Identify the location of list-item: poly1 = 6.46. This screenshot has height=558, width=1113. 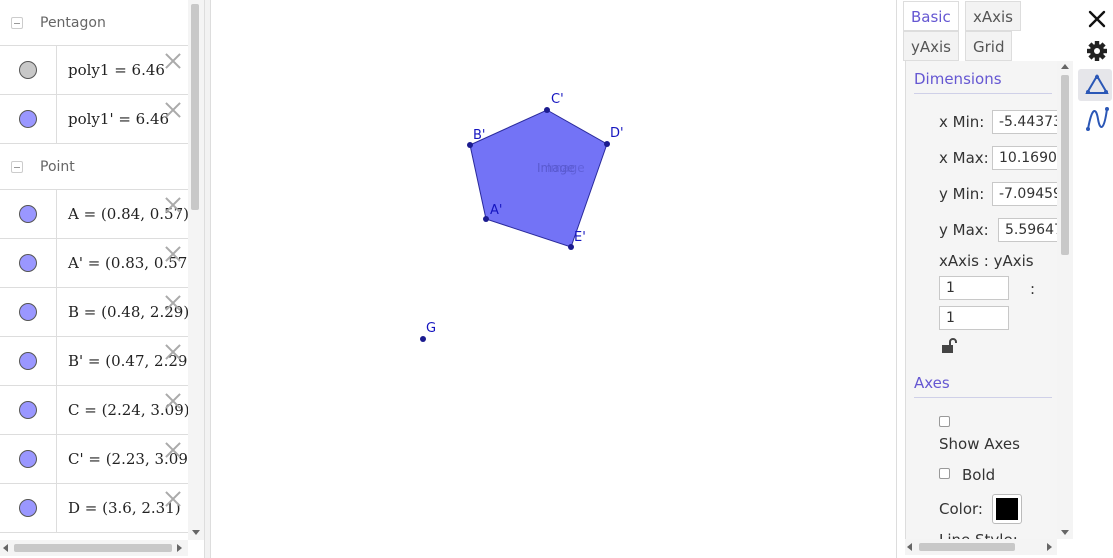
(94, 70).